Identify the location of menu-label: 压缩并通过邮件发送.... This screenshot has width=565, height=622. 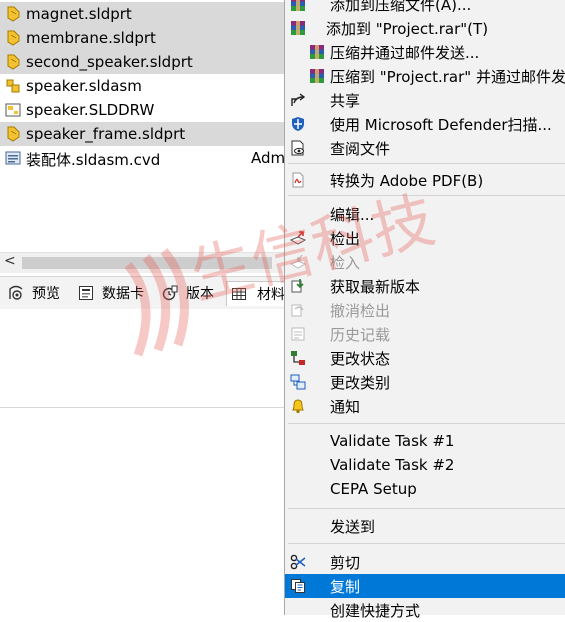
(405, 53).